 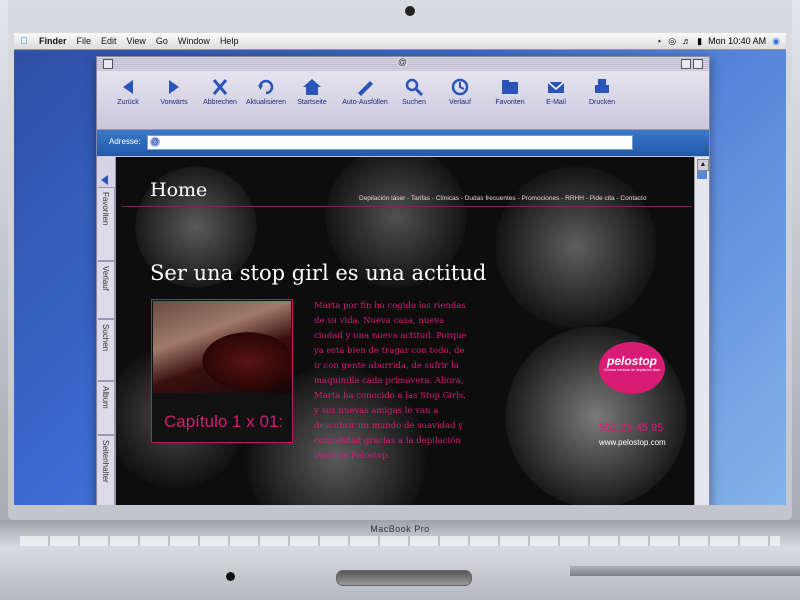 I want to click on logo-tagline: Clínicas médicas de depilación láser, so click(x=632, y=370).